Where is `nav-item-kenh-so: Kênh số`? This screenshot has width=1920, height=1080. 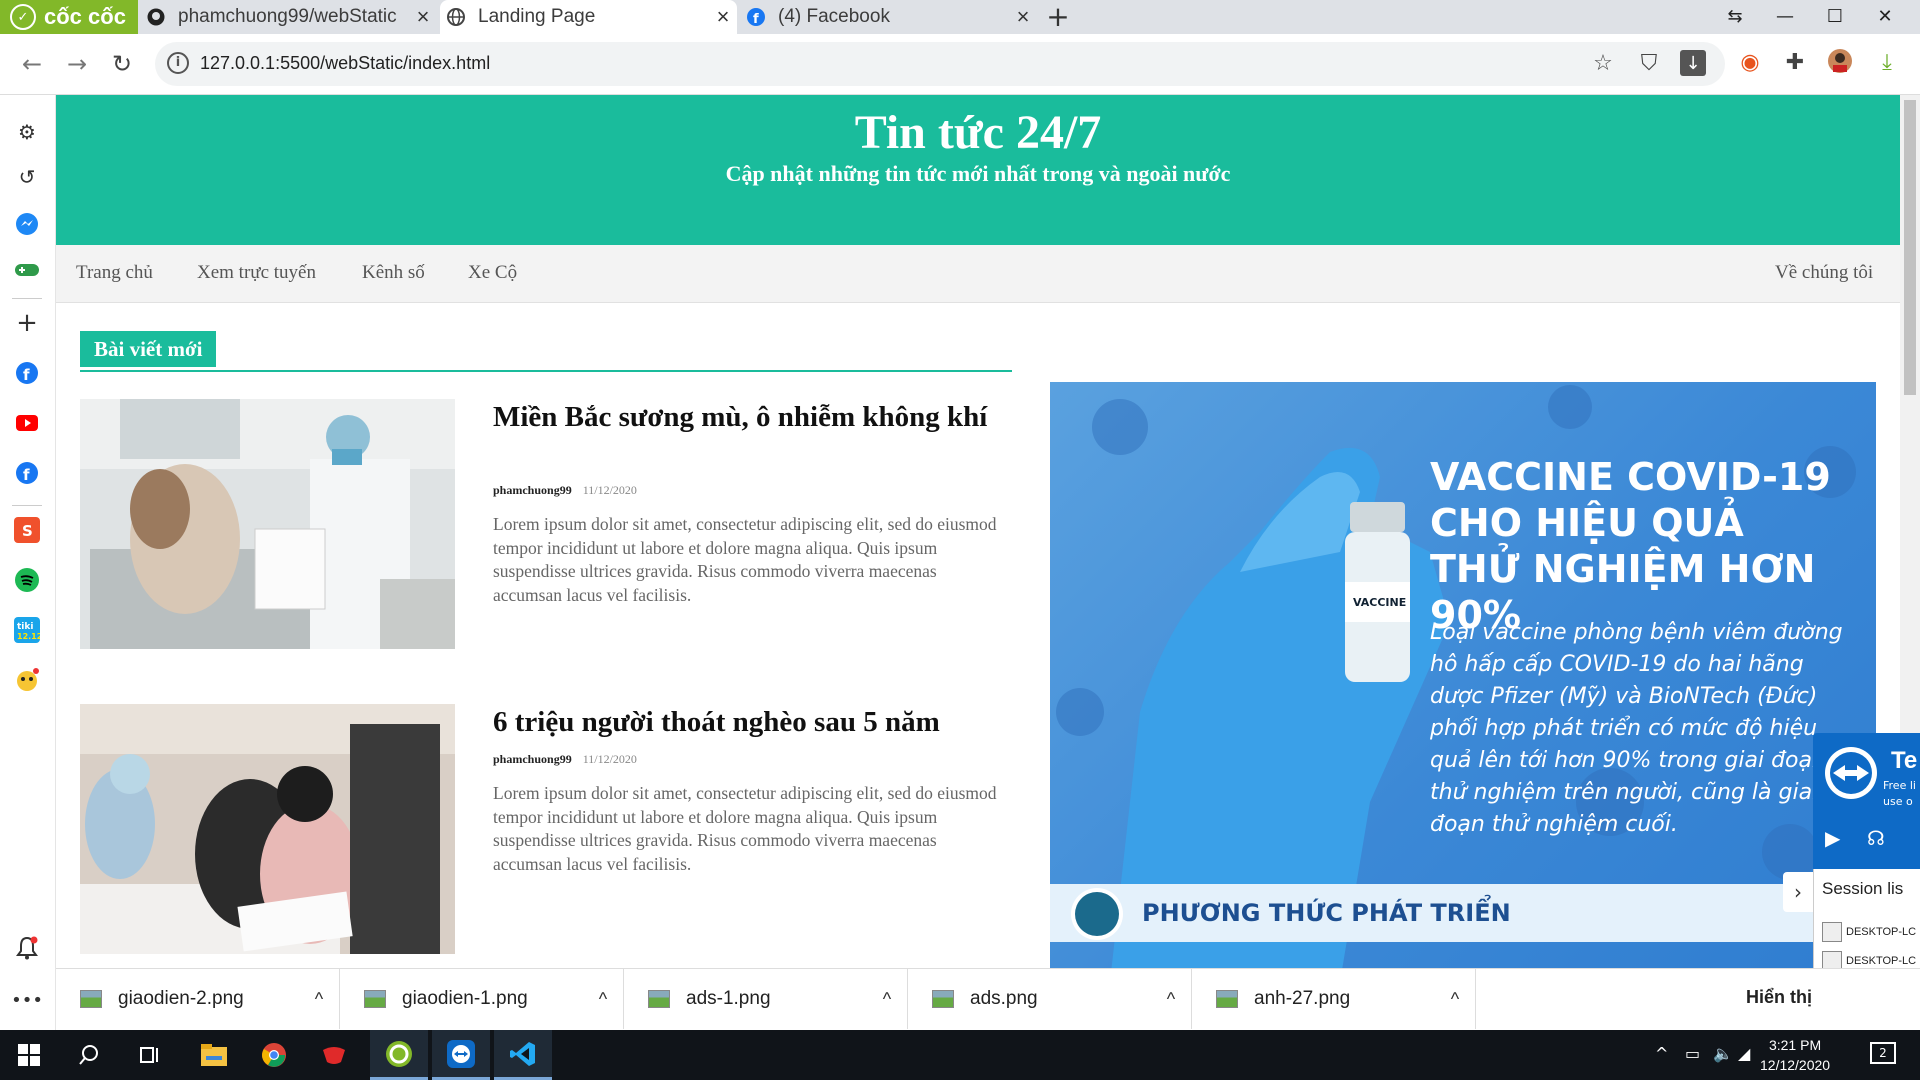
nav-item-kenh-so: Kênh số is located at coordinates (393, 273).